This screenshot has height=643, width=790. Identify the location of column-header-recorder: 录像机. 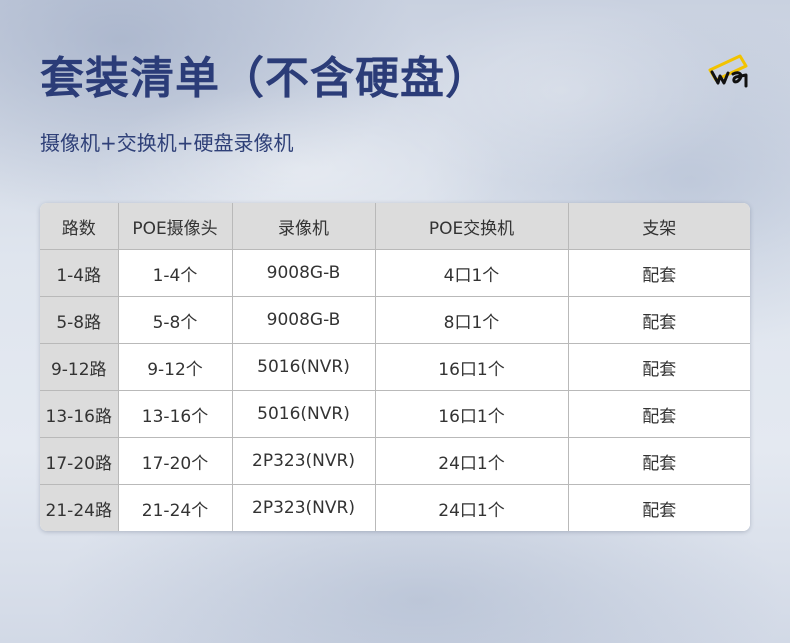
(303, 226).